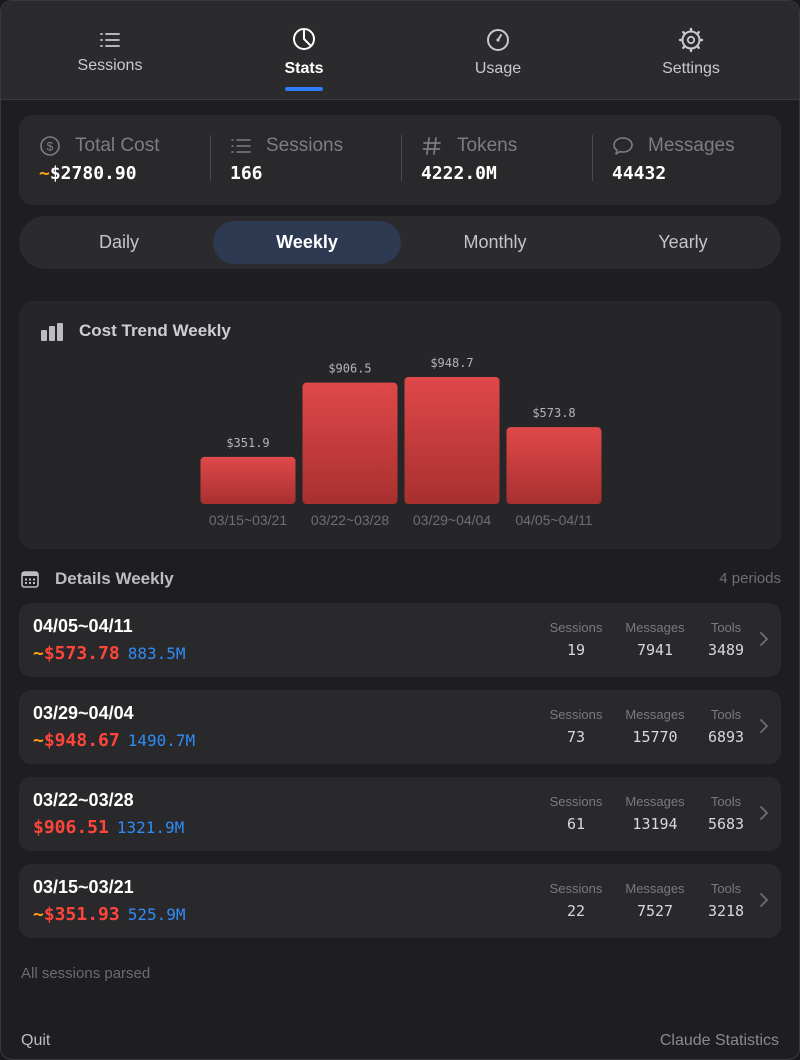  I want to click on total-cost-value: ~$2780.90, so click(88, 173).